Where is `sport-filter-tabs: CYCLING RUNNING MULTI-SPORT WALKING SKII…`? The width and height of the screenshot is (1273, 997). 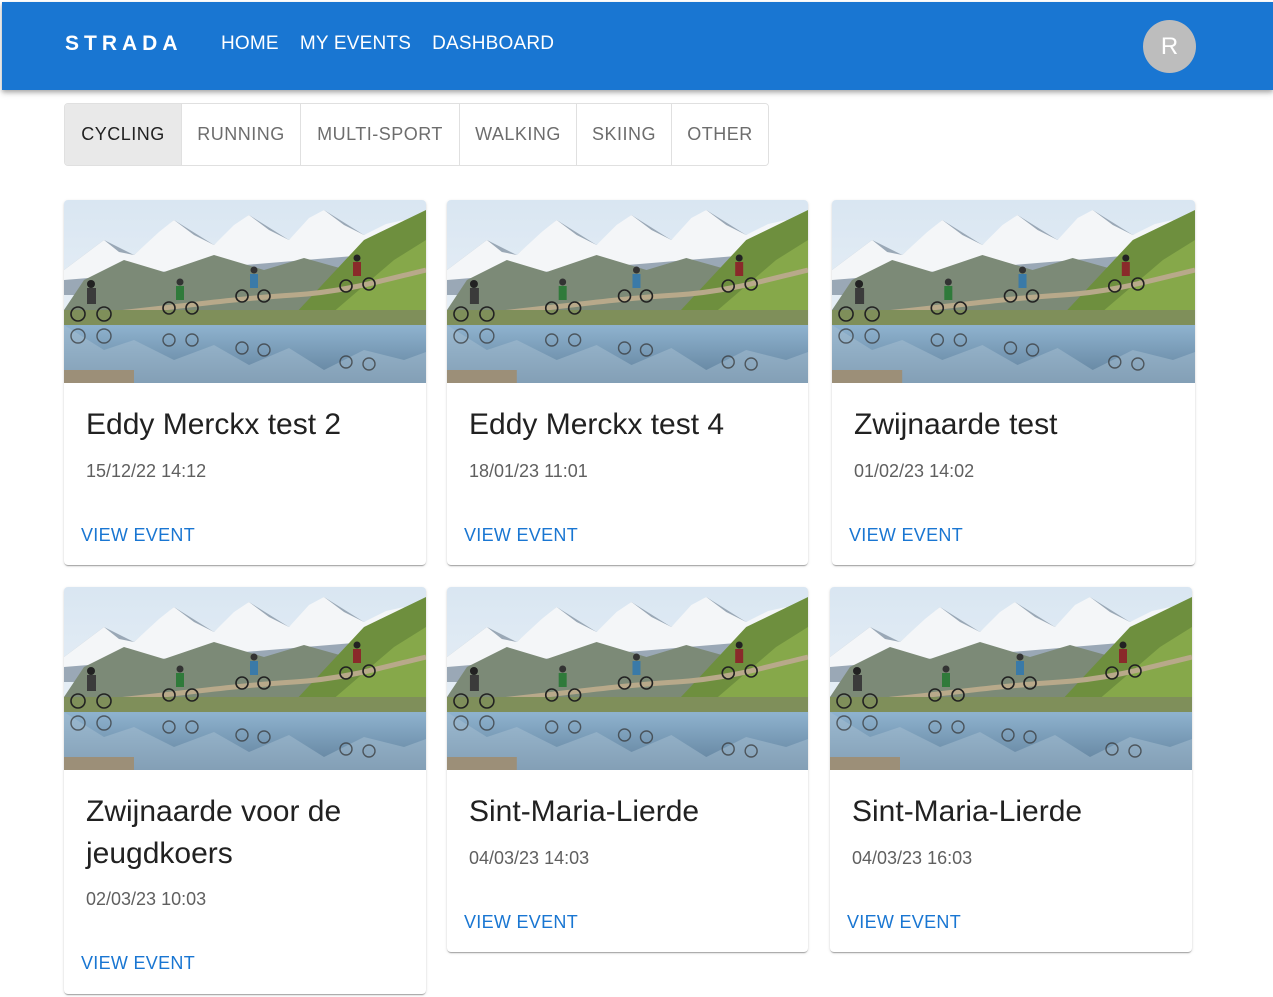 sport-filter-tabs: CYCLING RUNNING MULTI-SPORT WALKING SKII… is located at coordinates (416, 134).